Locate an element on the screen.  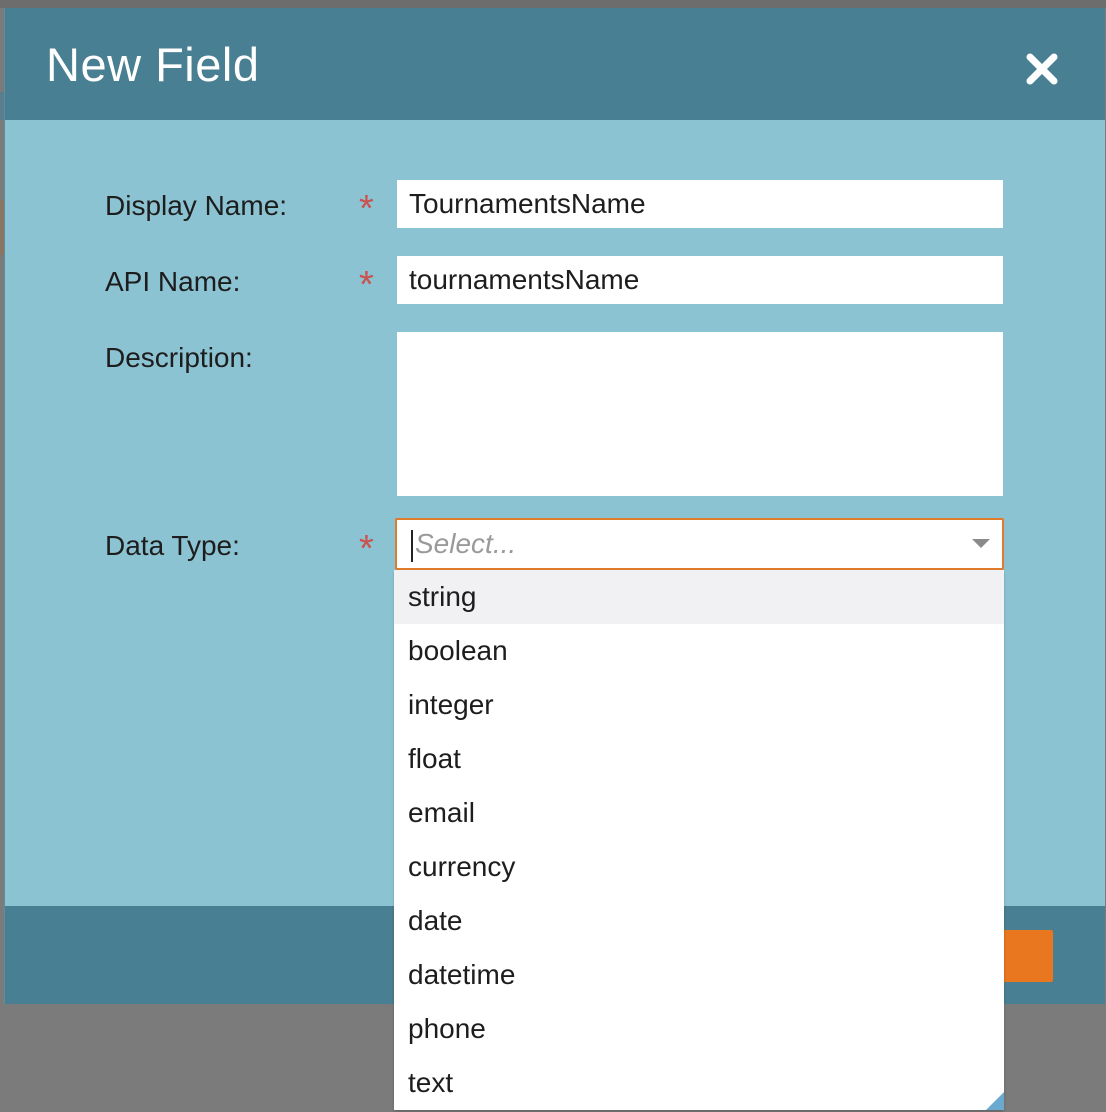
api-name-input is located at coordinates (700, 280).